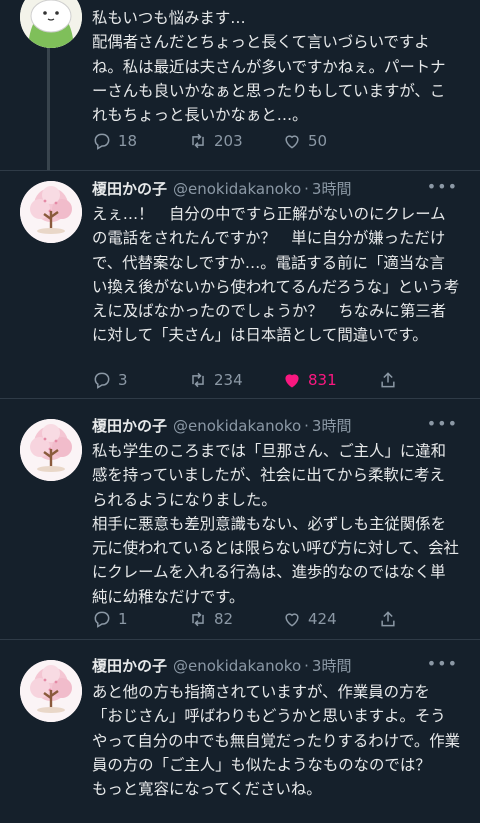  Describe the element at coordinates (123, 380) in the screenshot. I see `reply-count: 3` at that location.